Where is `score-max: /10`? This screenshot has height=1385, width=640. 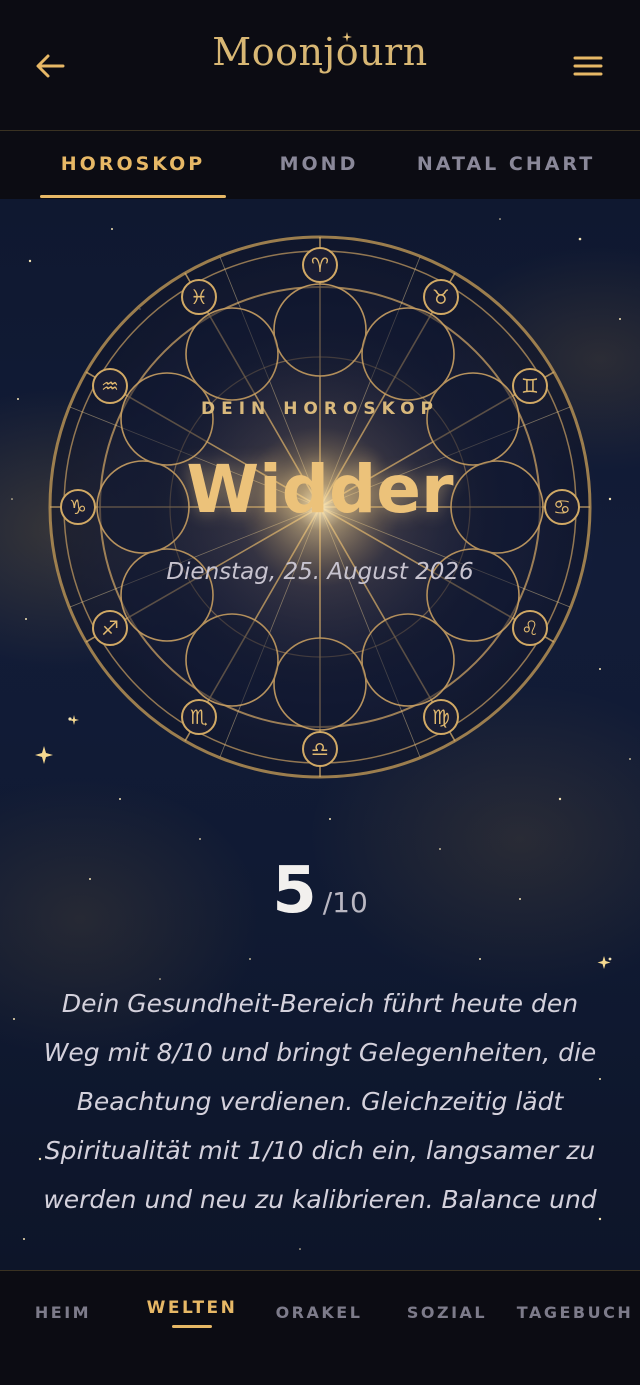 score-max: /10 is located at coordinates (345, 902).